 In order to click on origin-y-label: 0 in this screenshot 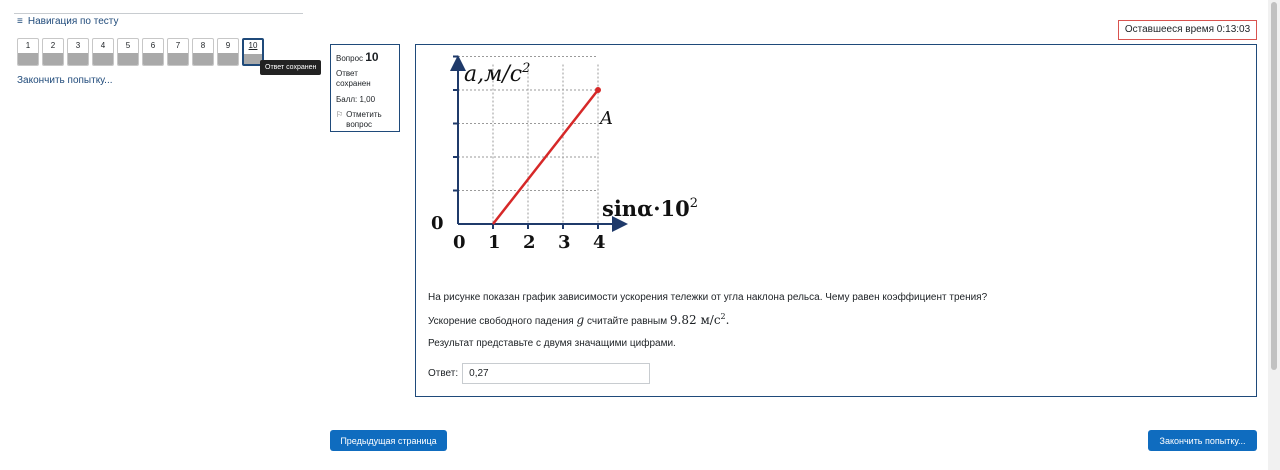, I will do `click(437, 223)`.